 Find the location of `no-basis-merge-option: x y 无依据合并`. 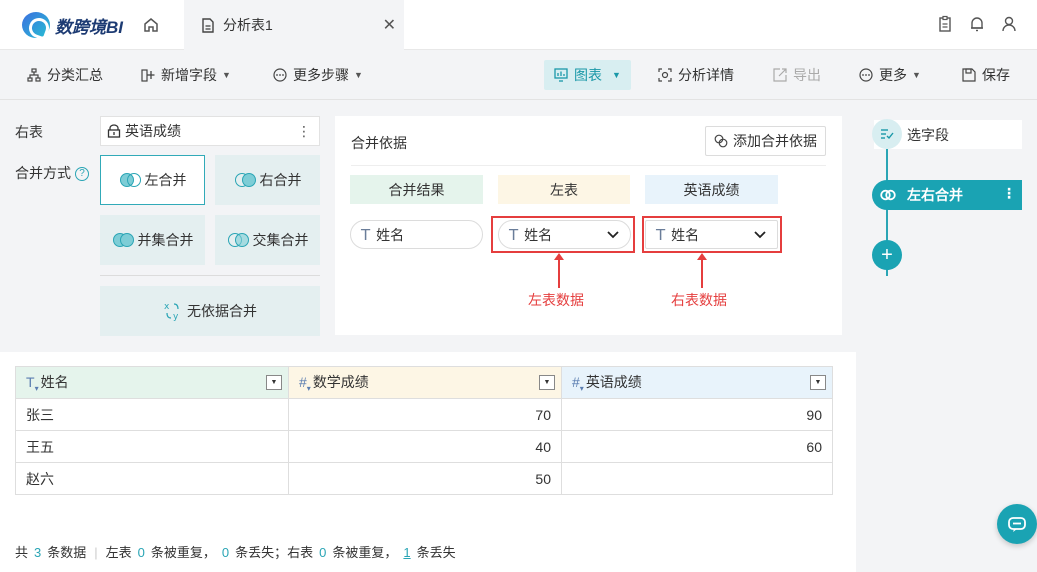

no-basis-merge-option: x y 无依据合并 is located at coordinates (210, 311).